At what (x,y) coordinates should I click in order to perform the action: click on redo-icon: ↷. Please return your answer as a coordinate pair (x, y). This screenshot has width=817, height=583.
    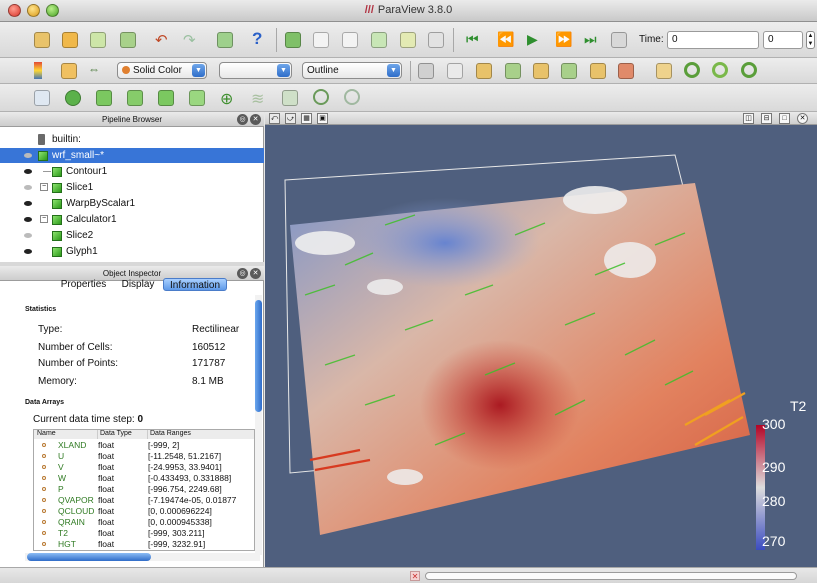
    Looking at the image, I should click on (189, 40).